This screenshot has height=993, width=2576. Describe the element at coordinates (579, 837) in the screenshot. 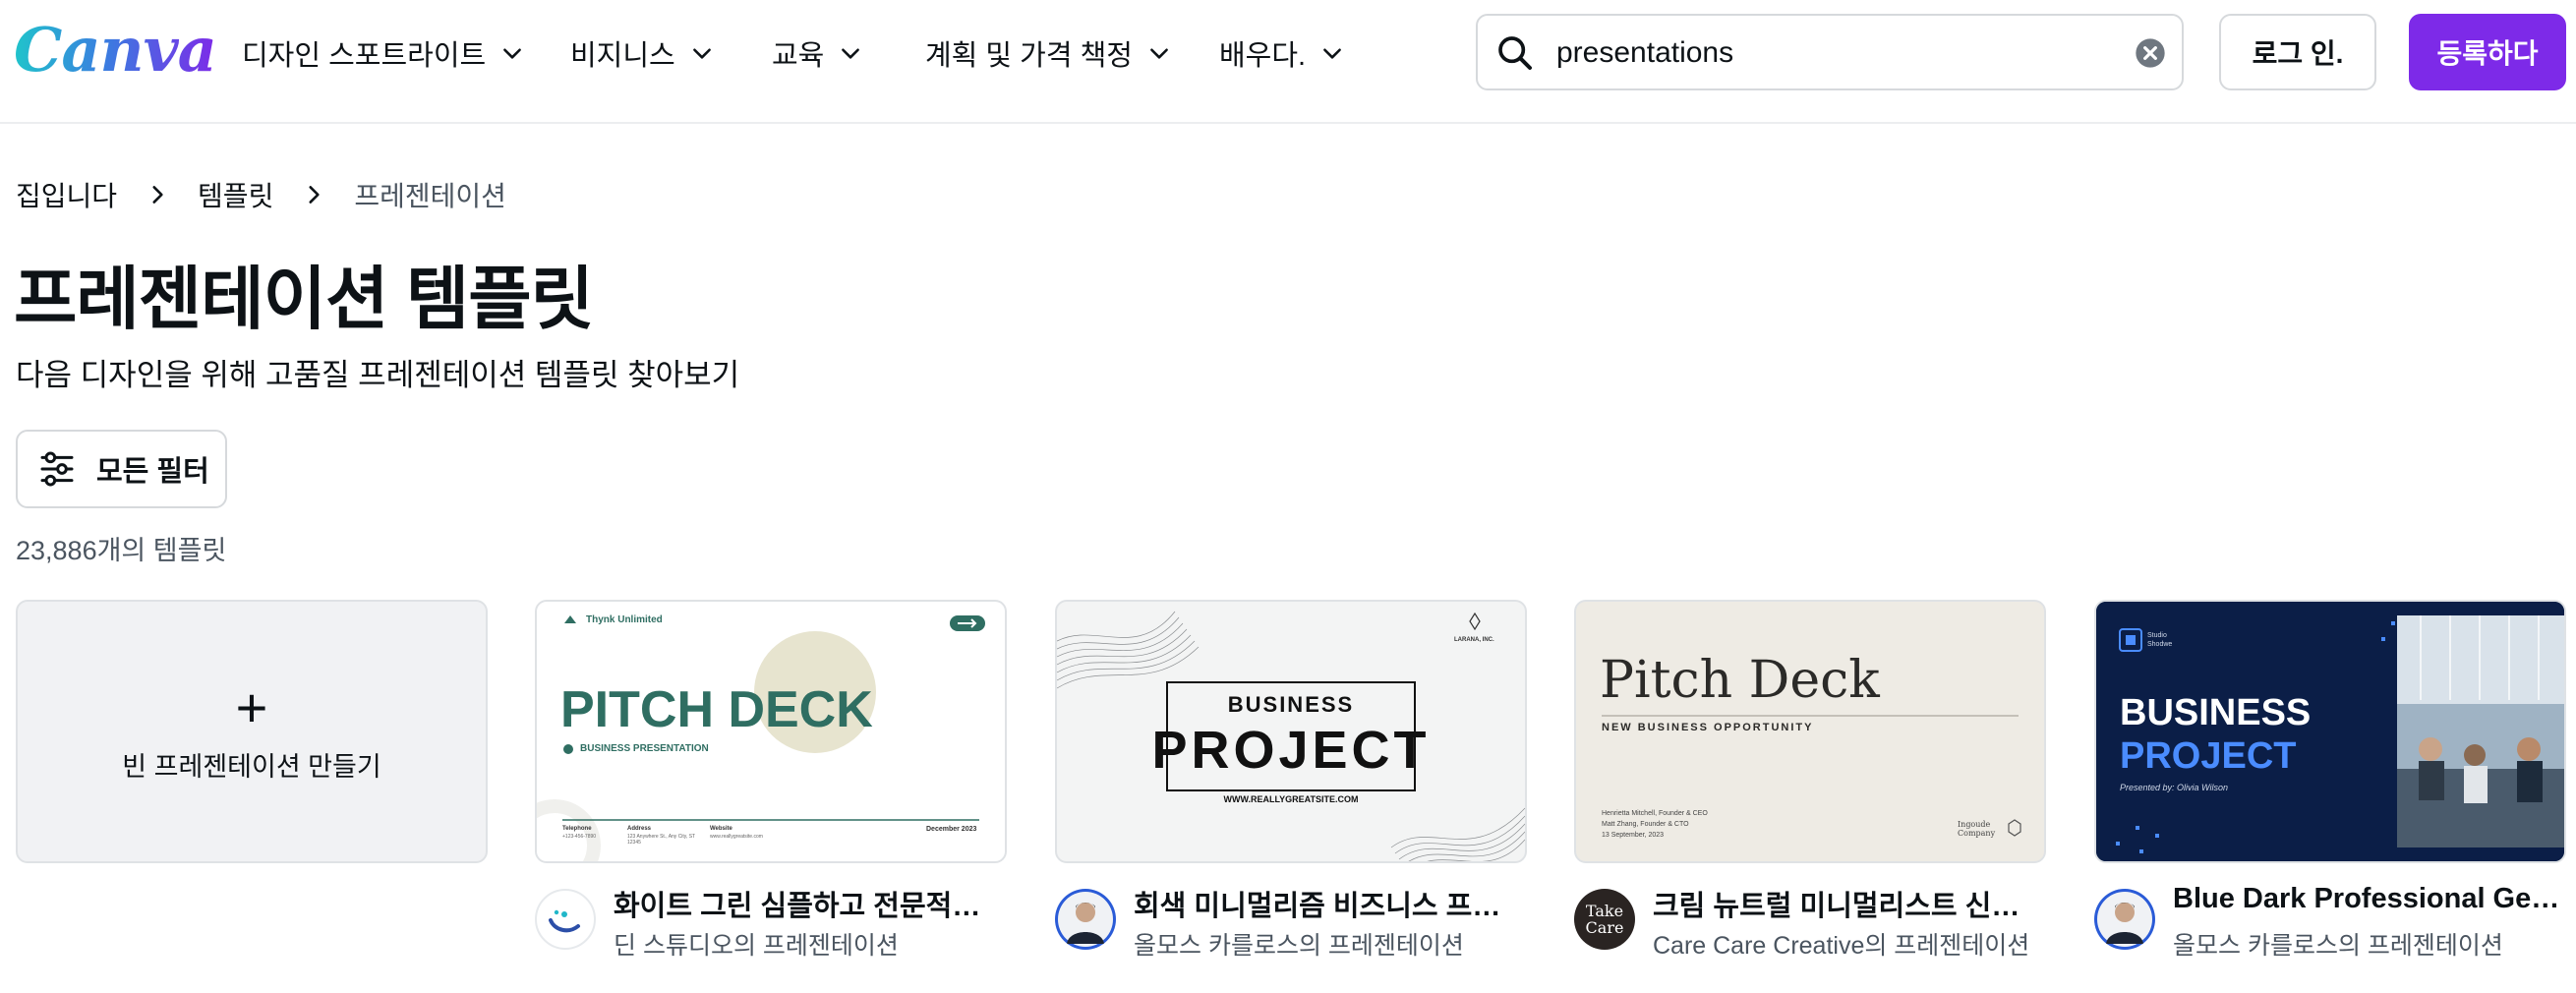

I see `thumb-footer-value: +123-456-7890` at that location.